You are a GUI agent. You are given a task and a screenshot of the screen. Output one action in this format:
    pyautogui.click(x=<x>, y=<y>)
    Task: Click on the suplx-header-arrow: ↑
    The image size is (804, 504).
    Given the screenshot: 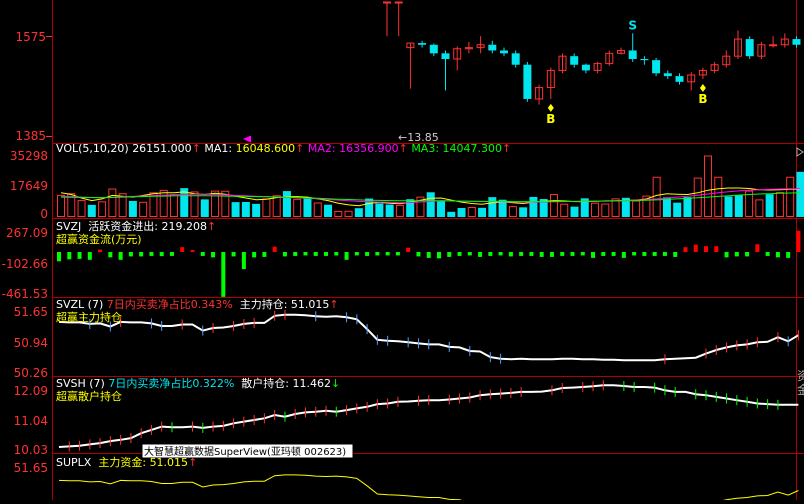 What is the action you would take?
    pyautogui.click(x=192, y=462)
    